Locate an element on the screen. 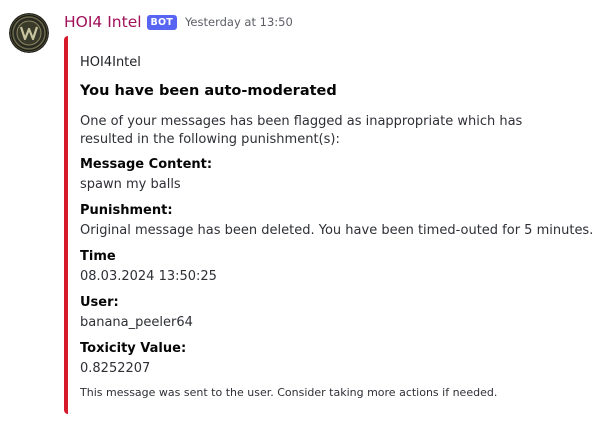  embed-field-time: Time 08.03.2024 13:50:25 is located at coordinates (320, 267).